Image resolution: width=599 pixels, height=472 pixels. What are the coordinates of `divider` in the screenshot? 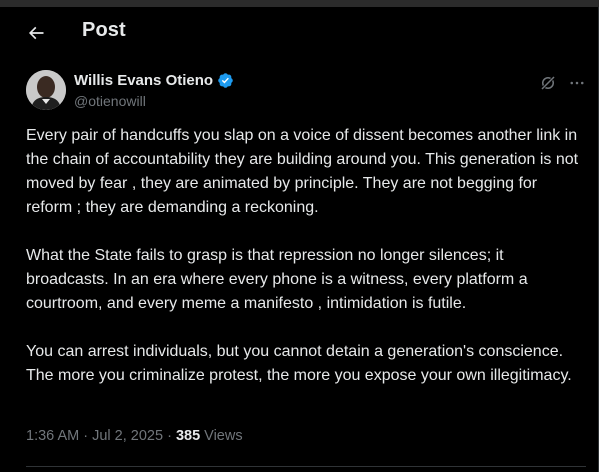 It's located at (306, 466).